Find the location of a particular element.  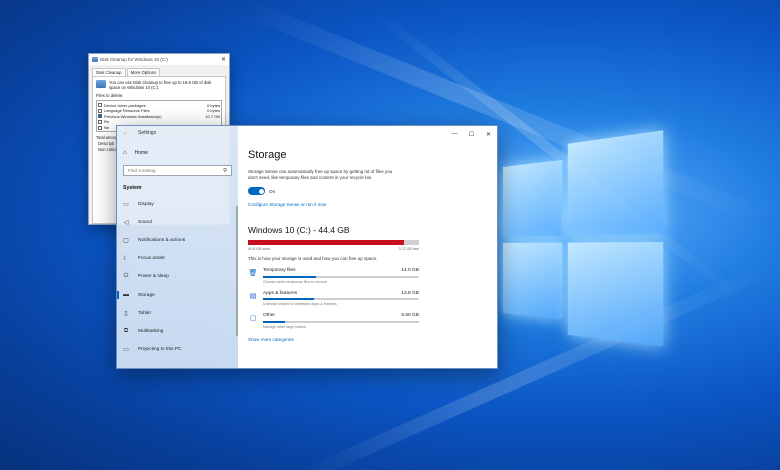

display-icon: ▭ is located at coordinates (126, 204).